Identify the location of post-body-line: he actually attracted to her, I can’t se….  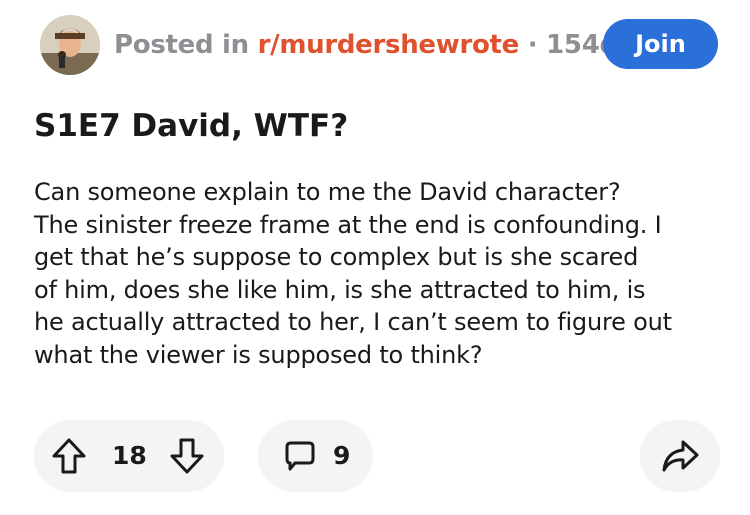
(353, 322).